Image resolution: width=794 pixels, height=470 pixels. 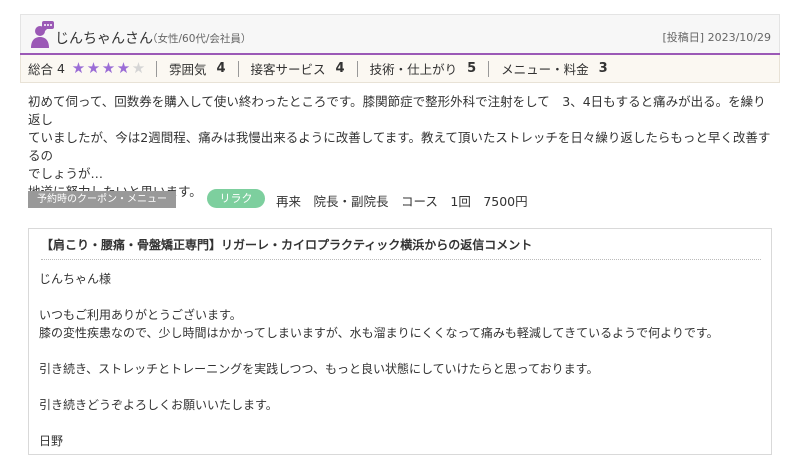 I want to click on reply-line: いつもご利用ありがとうございます。, so click(x=140, y=315).